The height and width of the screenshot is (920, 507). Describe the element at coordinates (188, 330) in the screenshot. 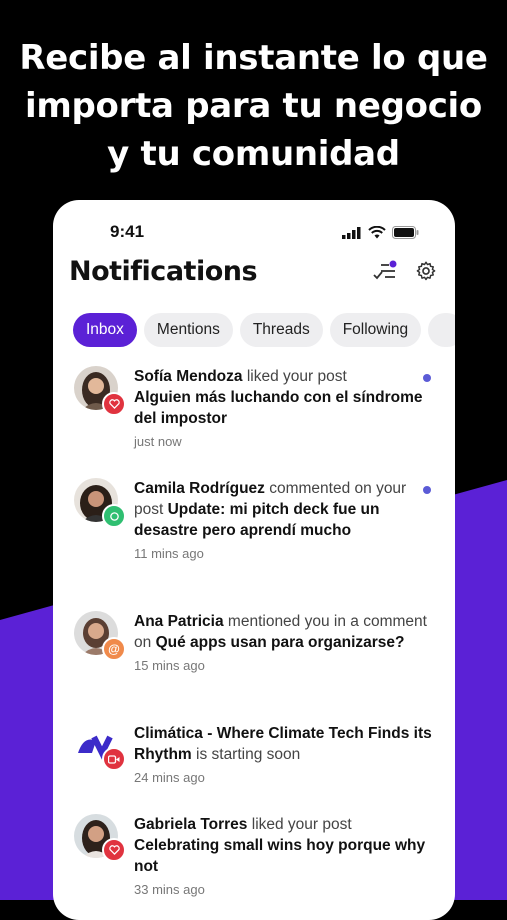

I see `tab-mentions: Mentions` at that location.